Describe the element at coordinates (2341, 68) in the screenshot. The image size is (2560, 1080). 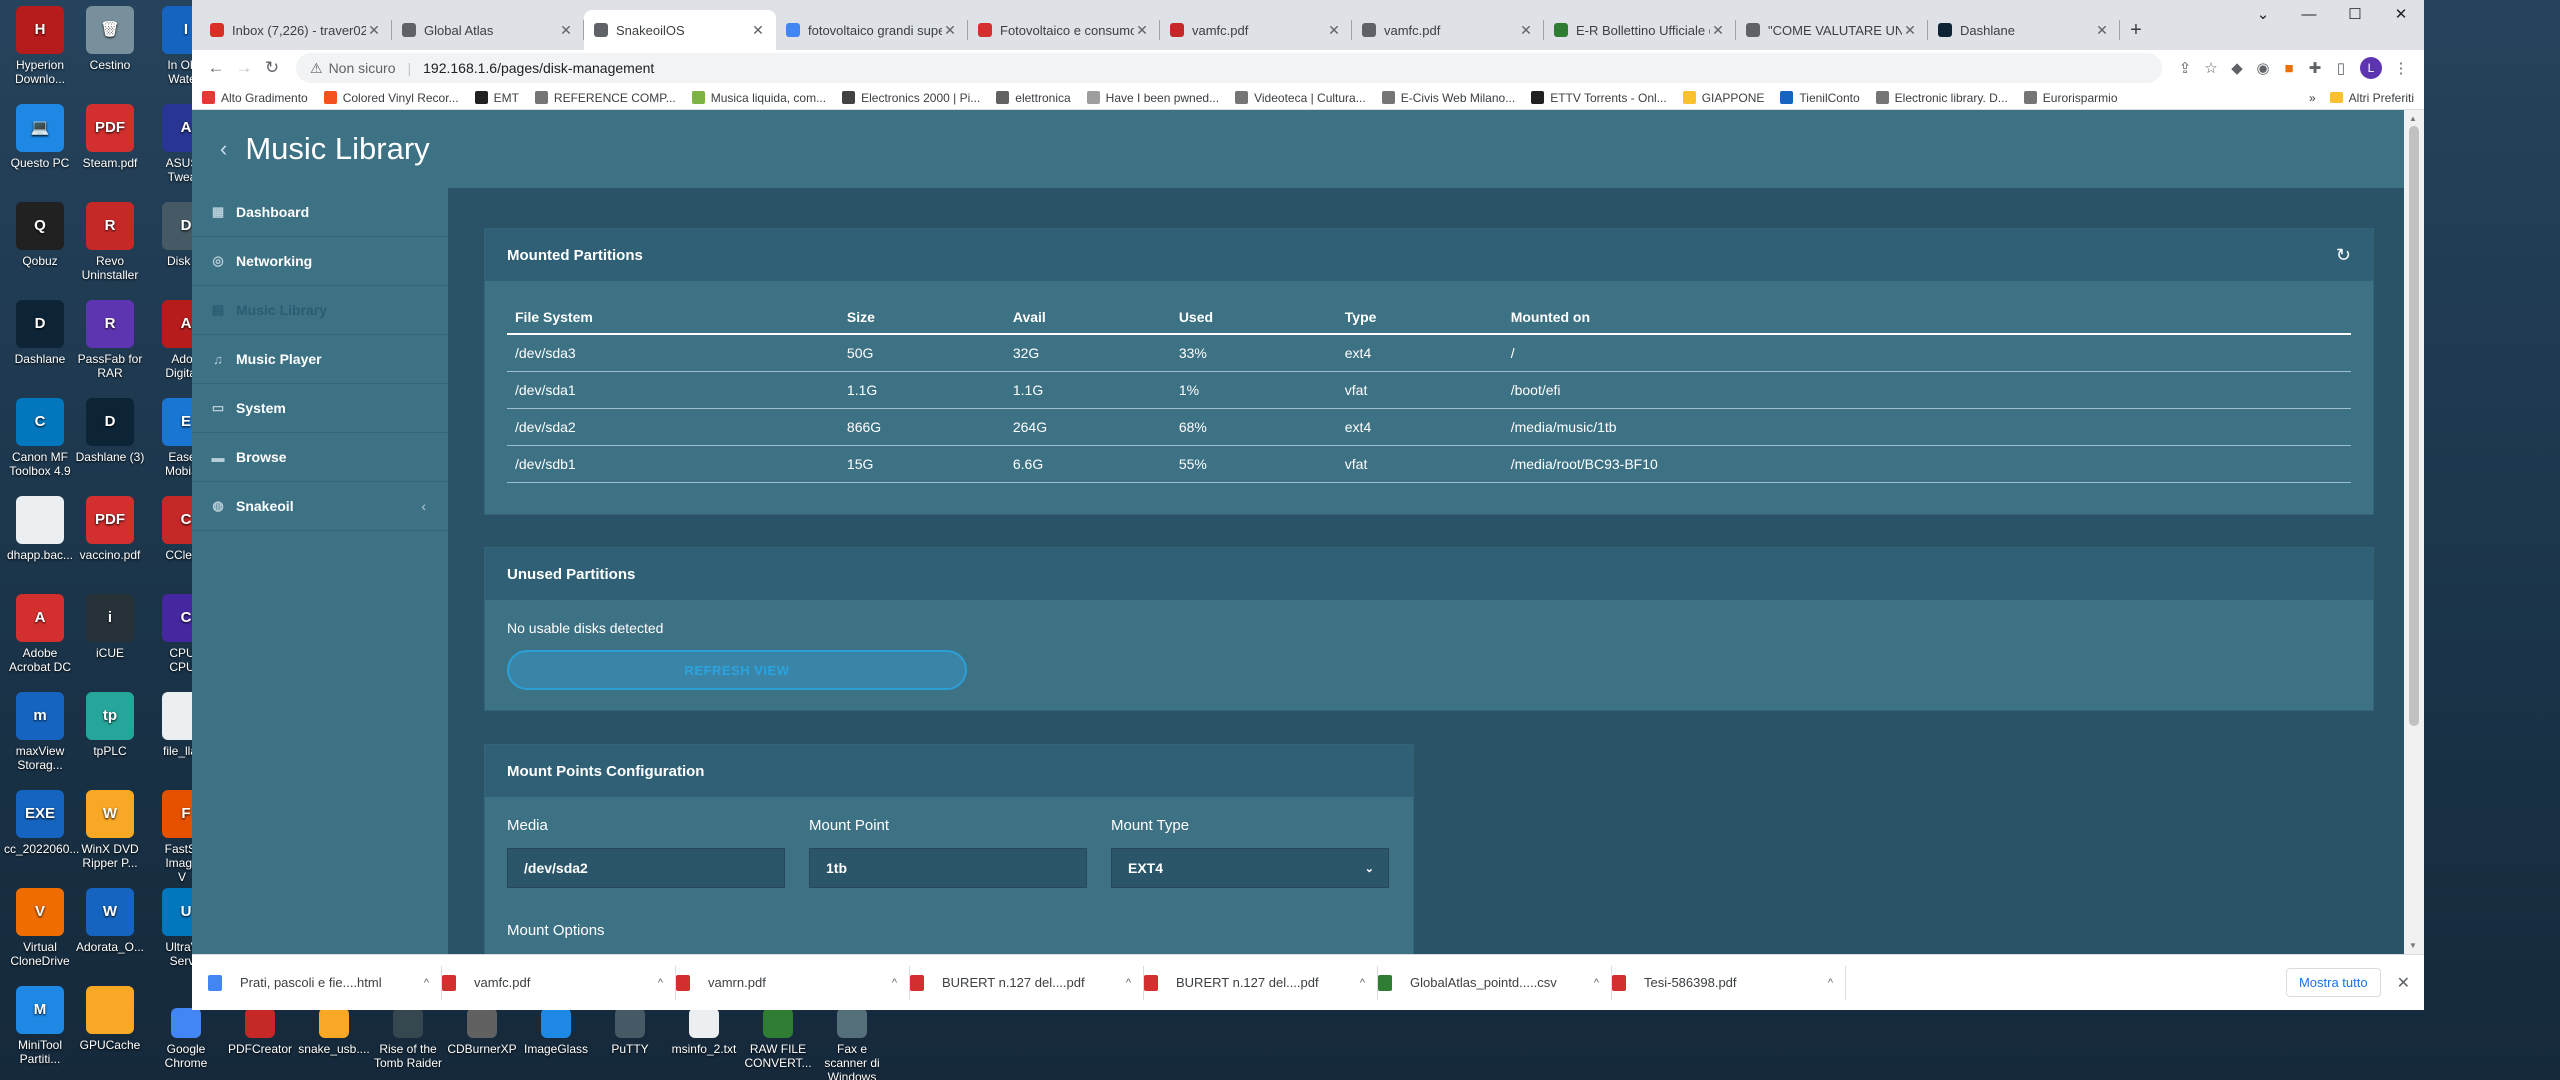
I see `side-panel-icon: ▯` at that location.